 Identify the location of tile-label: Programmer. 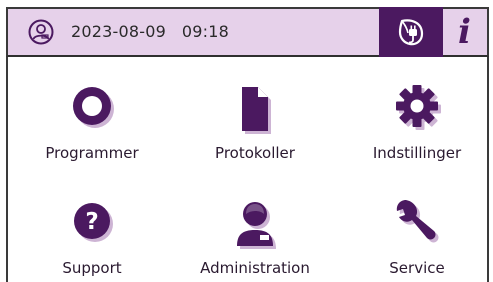
(92, 153).